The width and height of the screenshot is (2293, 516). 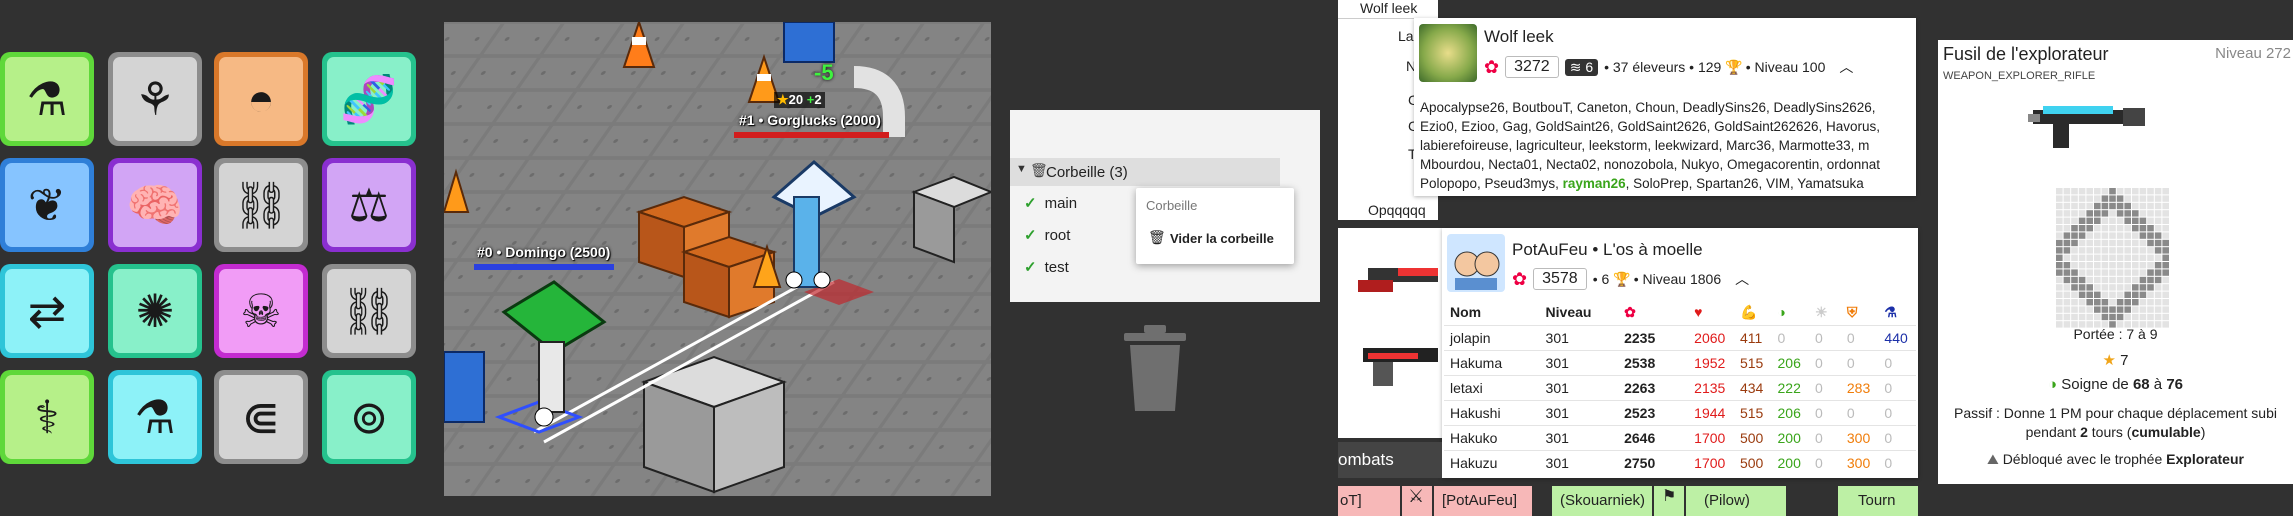 What do you see at coordinates (1492, 337) in the screenshot?
I see `cell-name: jolapin` at bounding box center [1492, 337].